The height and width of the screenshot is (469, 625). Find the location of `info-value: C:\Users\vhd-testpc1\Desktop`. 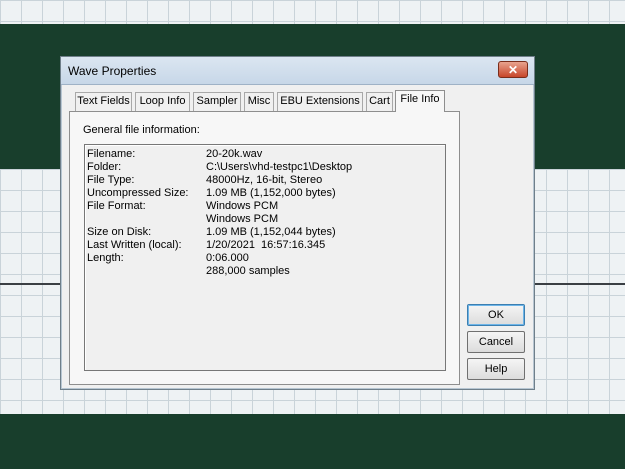

info-value: C:\Users\vhd-testpc1\Desktop is located at coordinates (279, 167).